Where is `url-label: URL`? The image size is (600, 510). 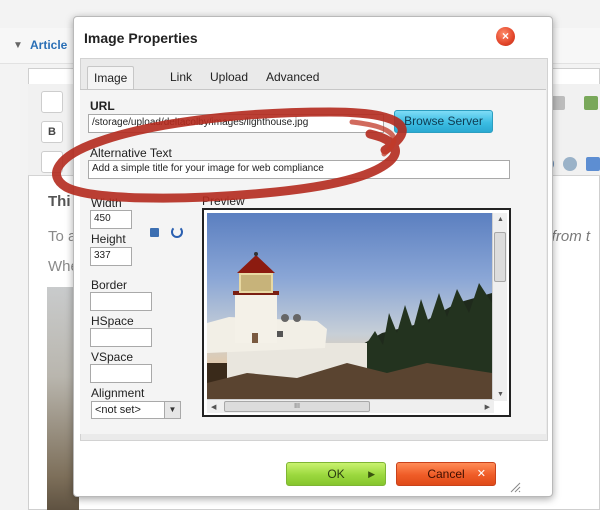 url-label: URL is located at coordinates (102, 106).